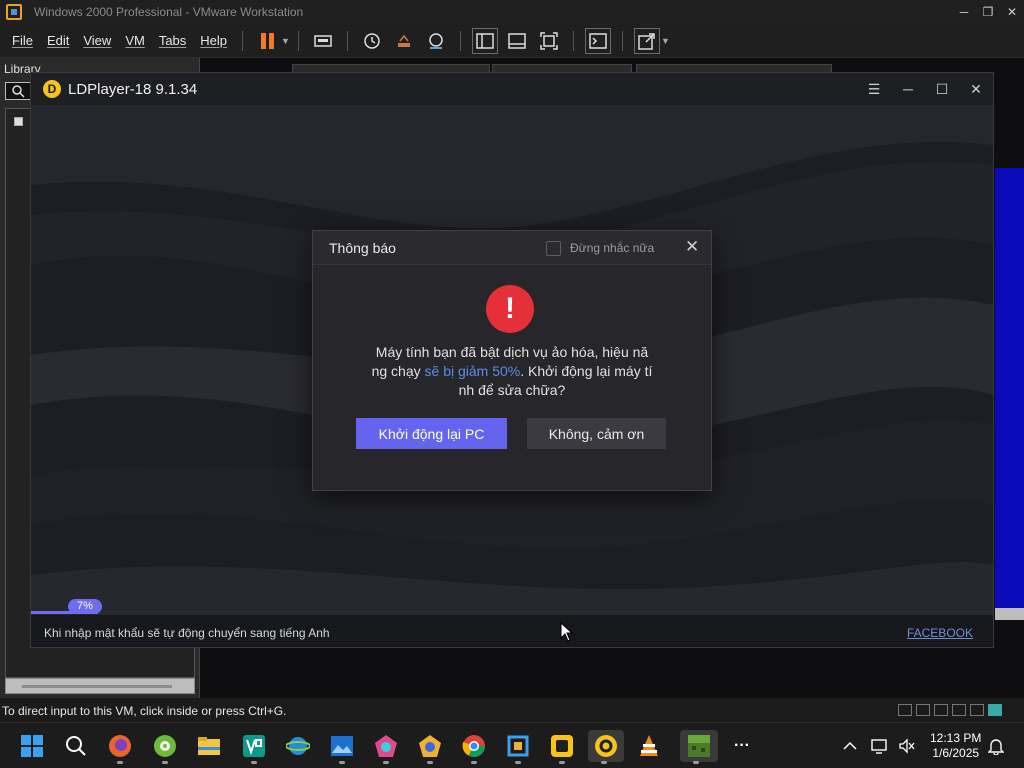 The height and width of the screenshot is (768, 1024). Describe the element at coordinates (120, 747) in the screenshot. I see `taskbar-firefox` at that location.